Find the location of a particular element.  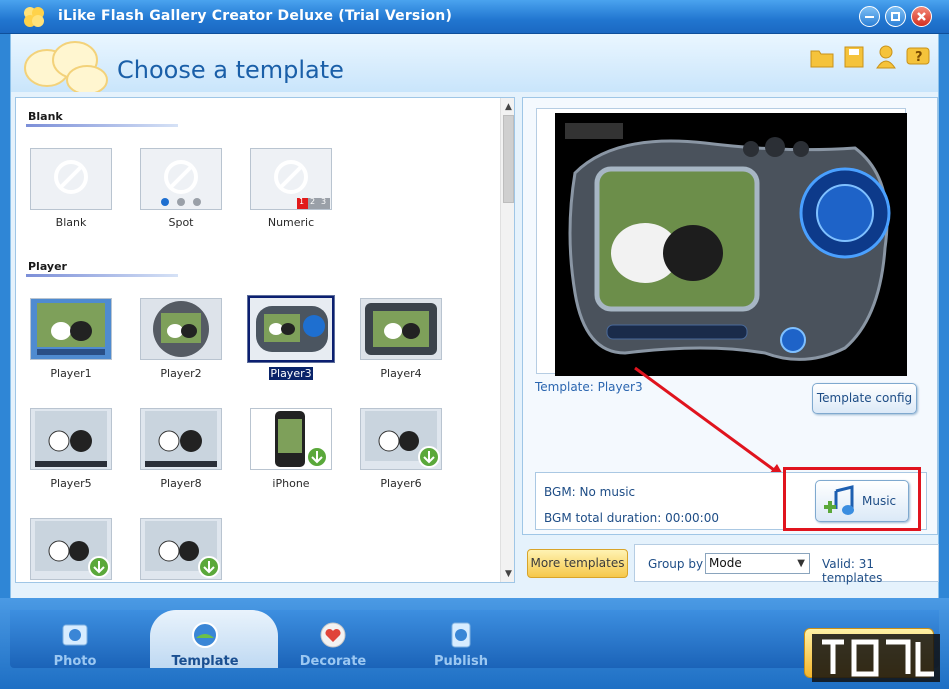

template-label: Player1 is located at coordinates (71, 373).